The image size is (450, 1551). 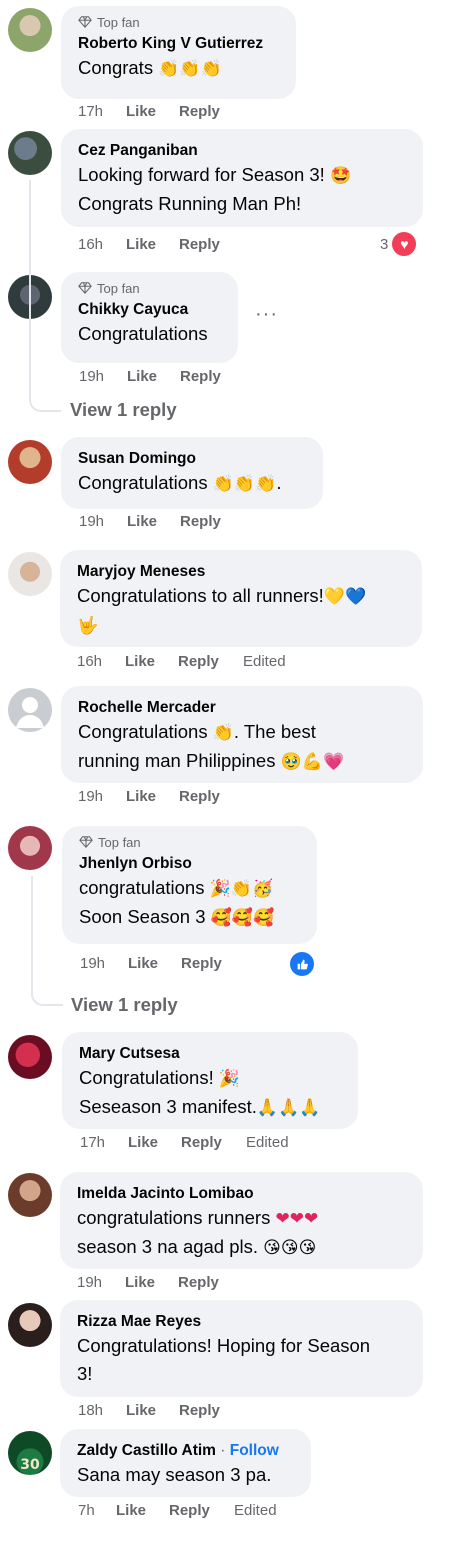 What do you see at coordinates (247, 484) in the screenshot?
I see `clap-emoji: 👏👏👏.` at bounding box center [247, 484].